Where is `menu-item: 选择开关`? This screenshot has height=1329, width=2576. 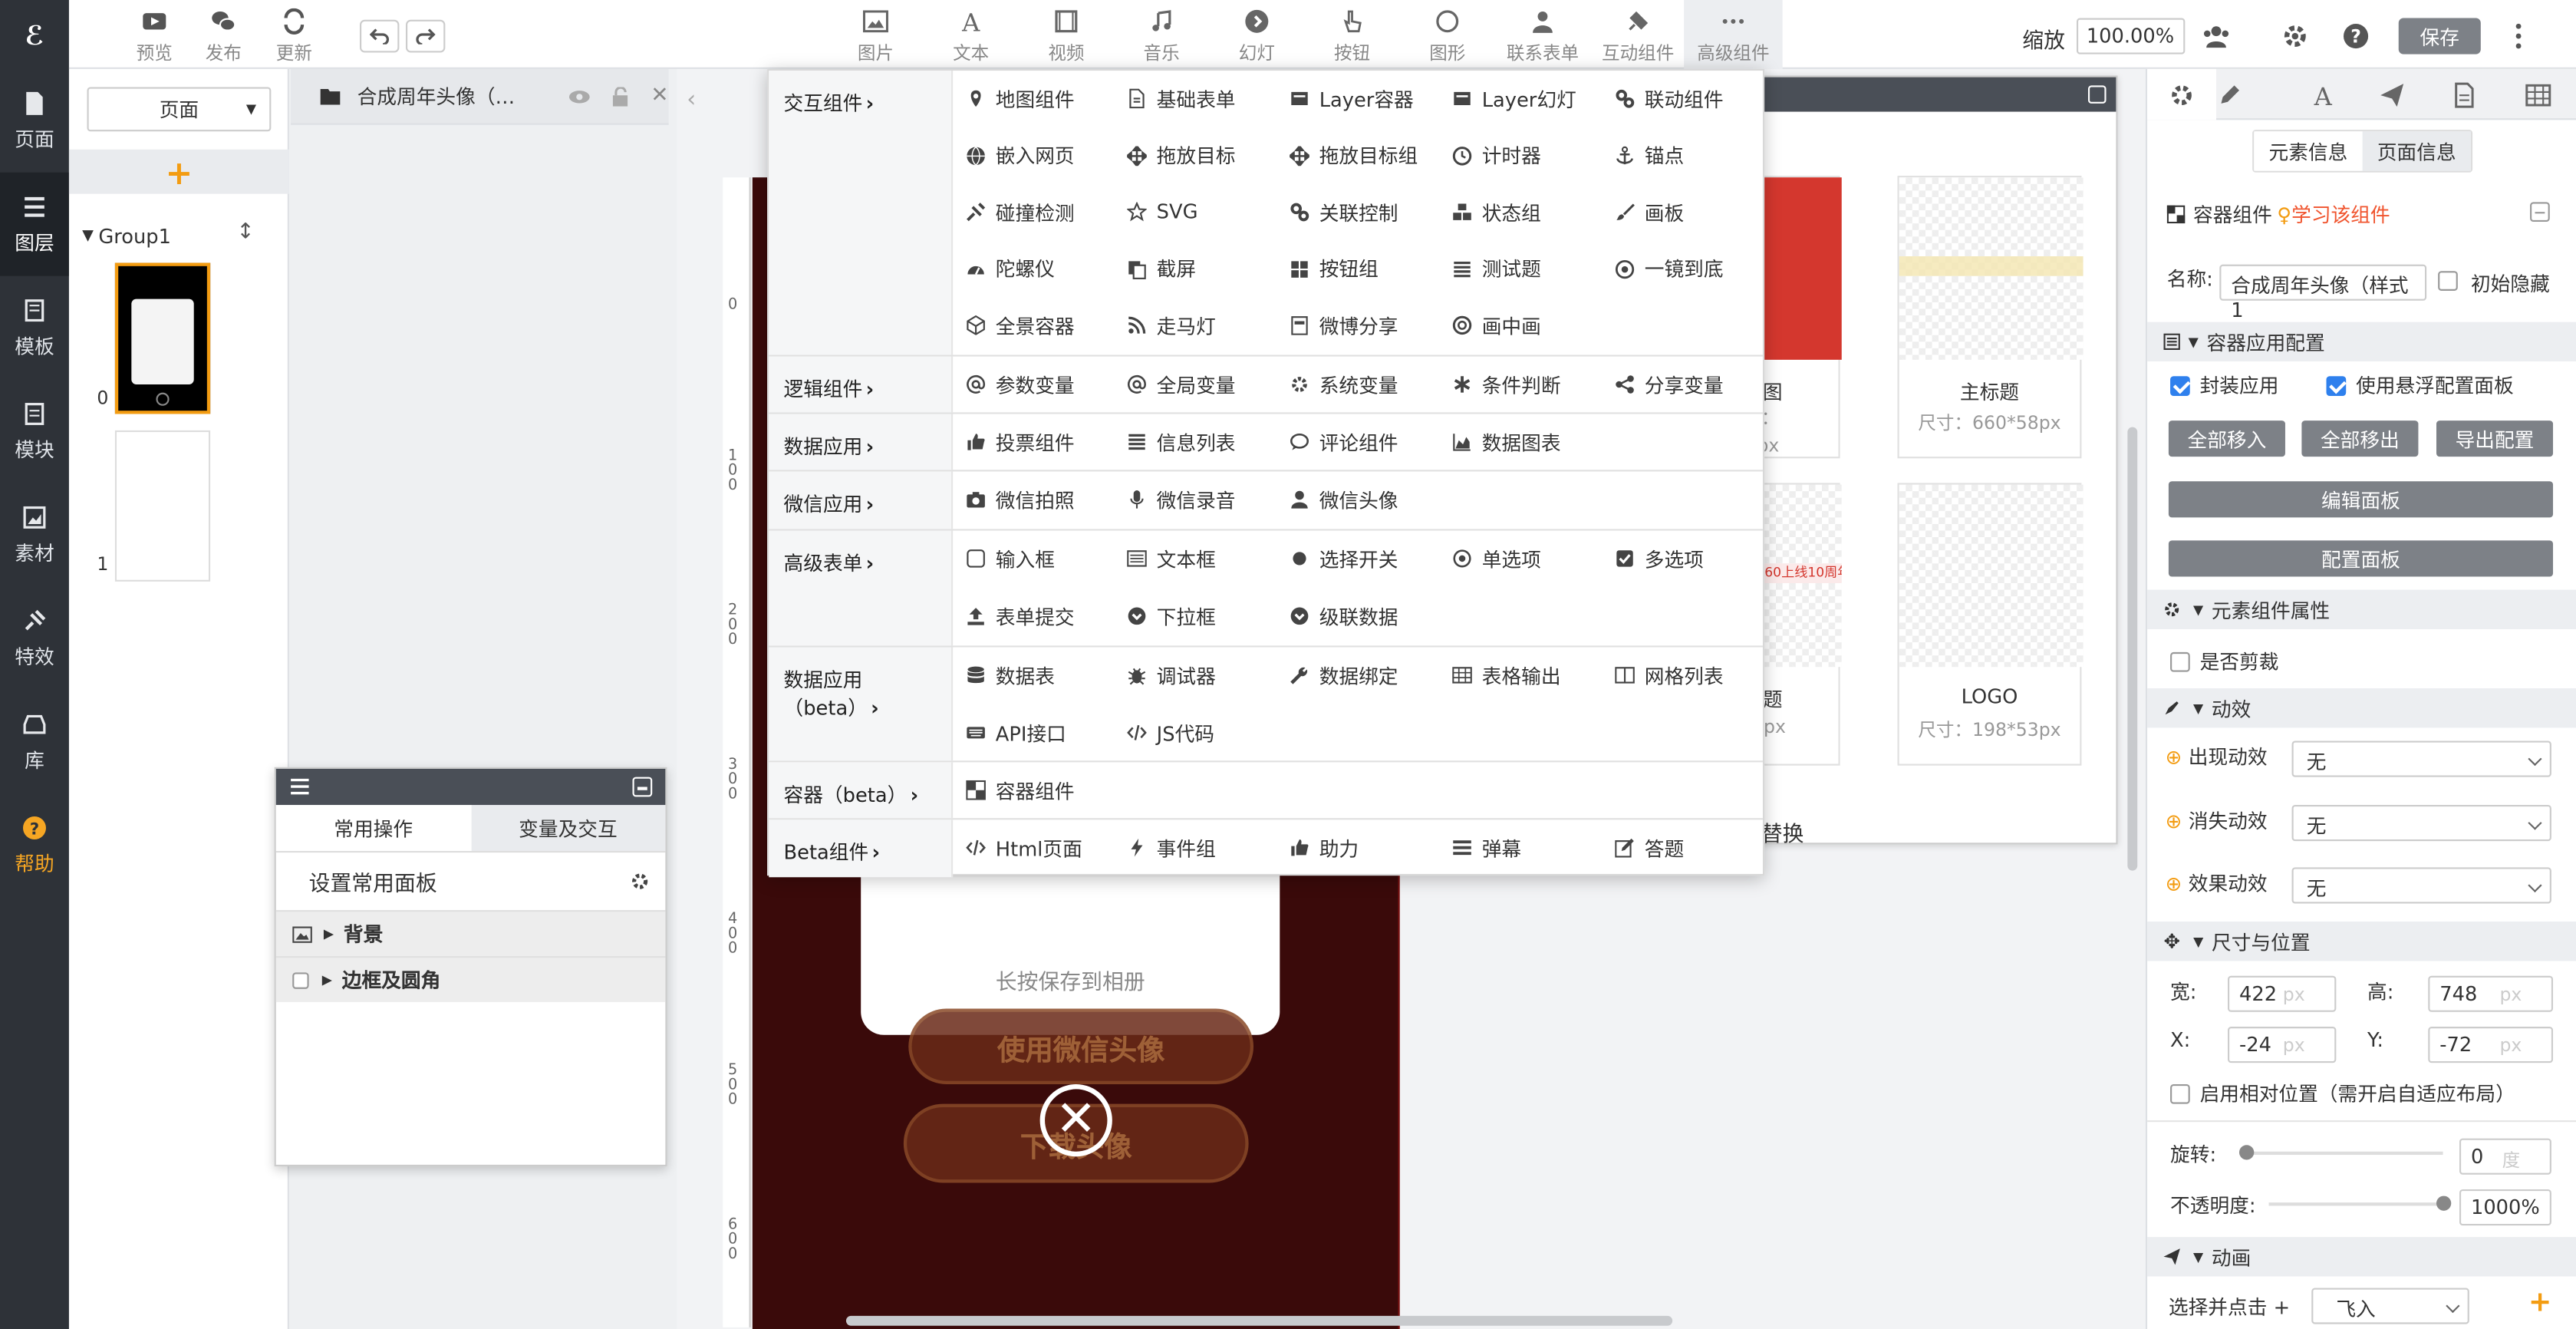
menu-item: 选择开关 is located at coordinates (1344, 559).